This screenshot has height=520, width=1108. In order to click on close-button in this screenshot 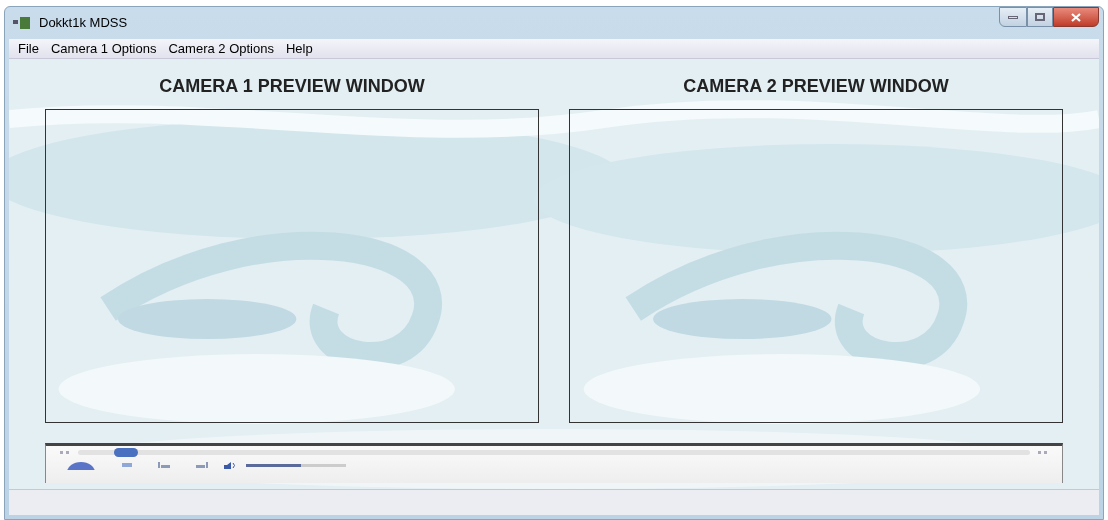, I will do `click(1076, 17)`.